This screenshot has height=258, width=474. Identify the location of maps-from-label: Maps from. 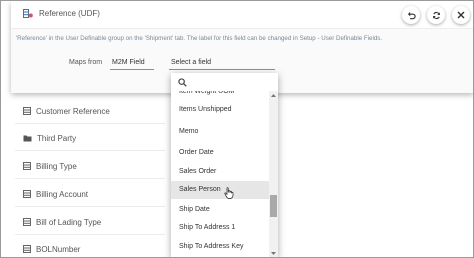
(86, 62).